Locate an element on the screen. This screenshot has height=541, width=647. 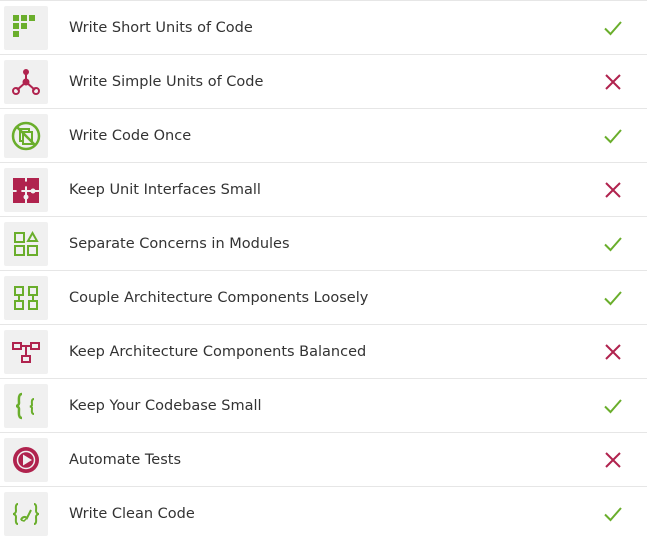
simple-units-icon is located at coordinates (26, 82).